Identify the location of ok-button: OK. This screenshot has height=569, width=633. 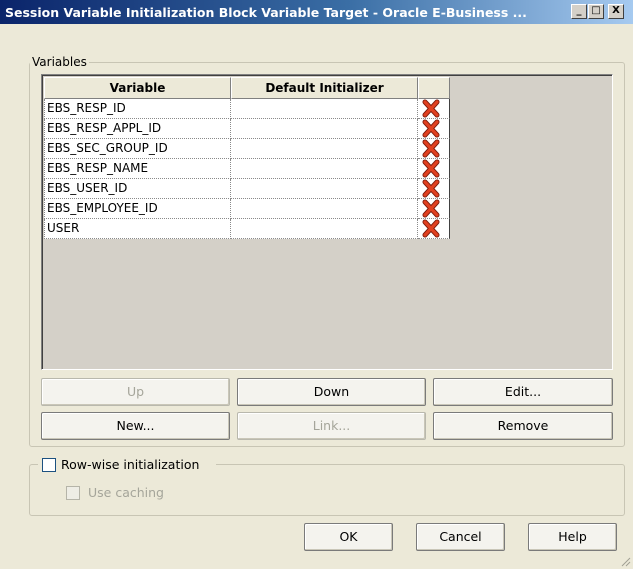
(348, 537).